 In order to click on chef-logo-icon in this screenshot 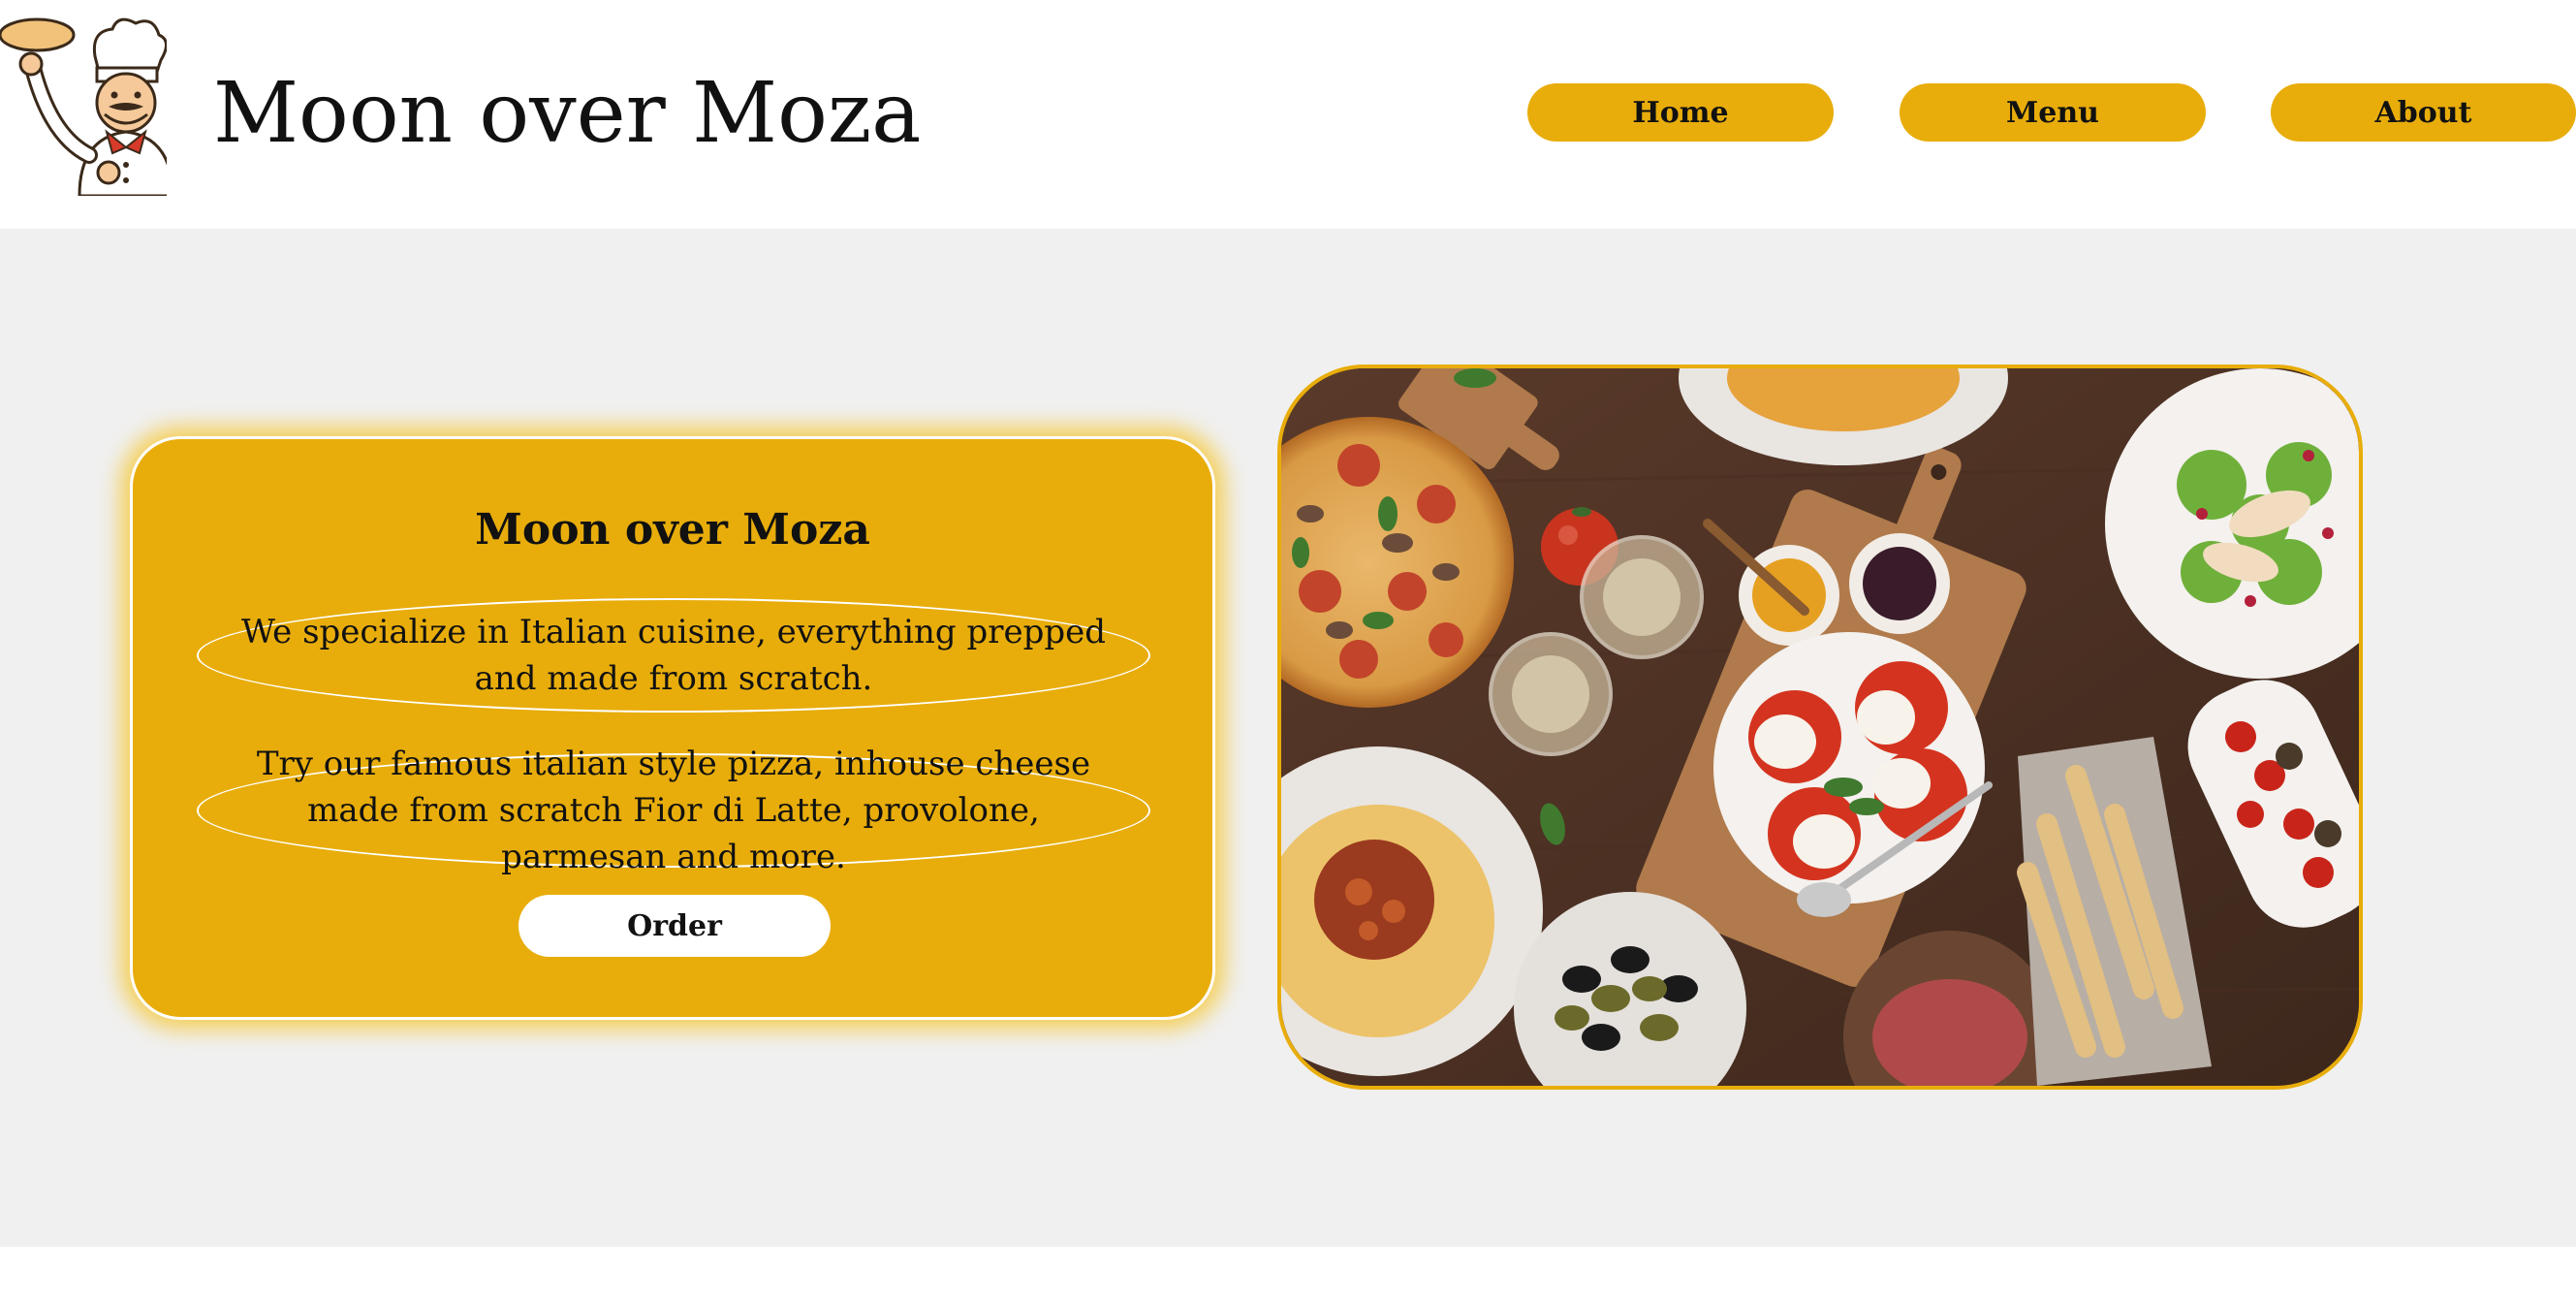, I will do `click(87, 104)`.